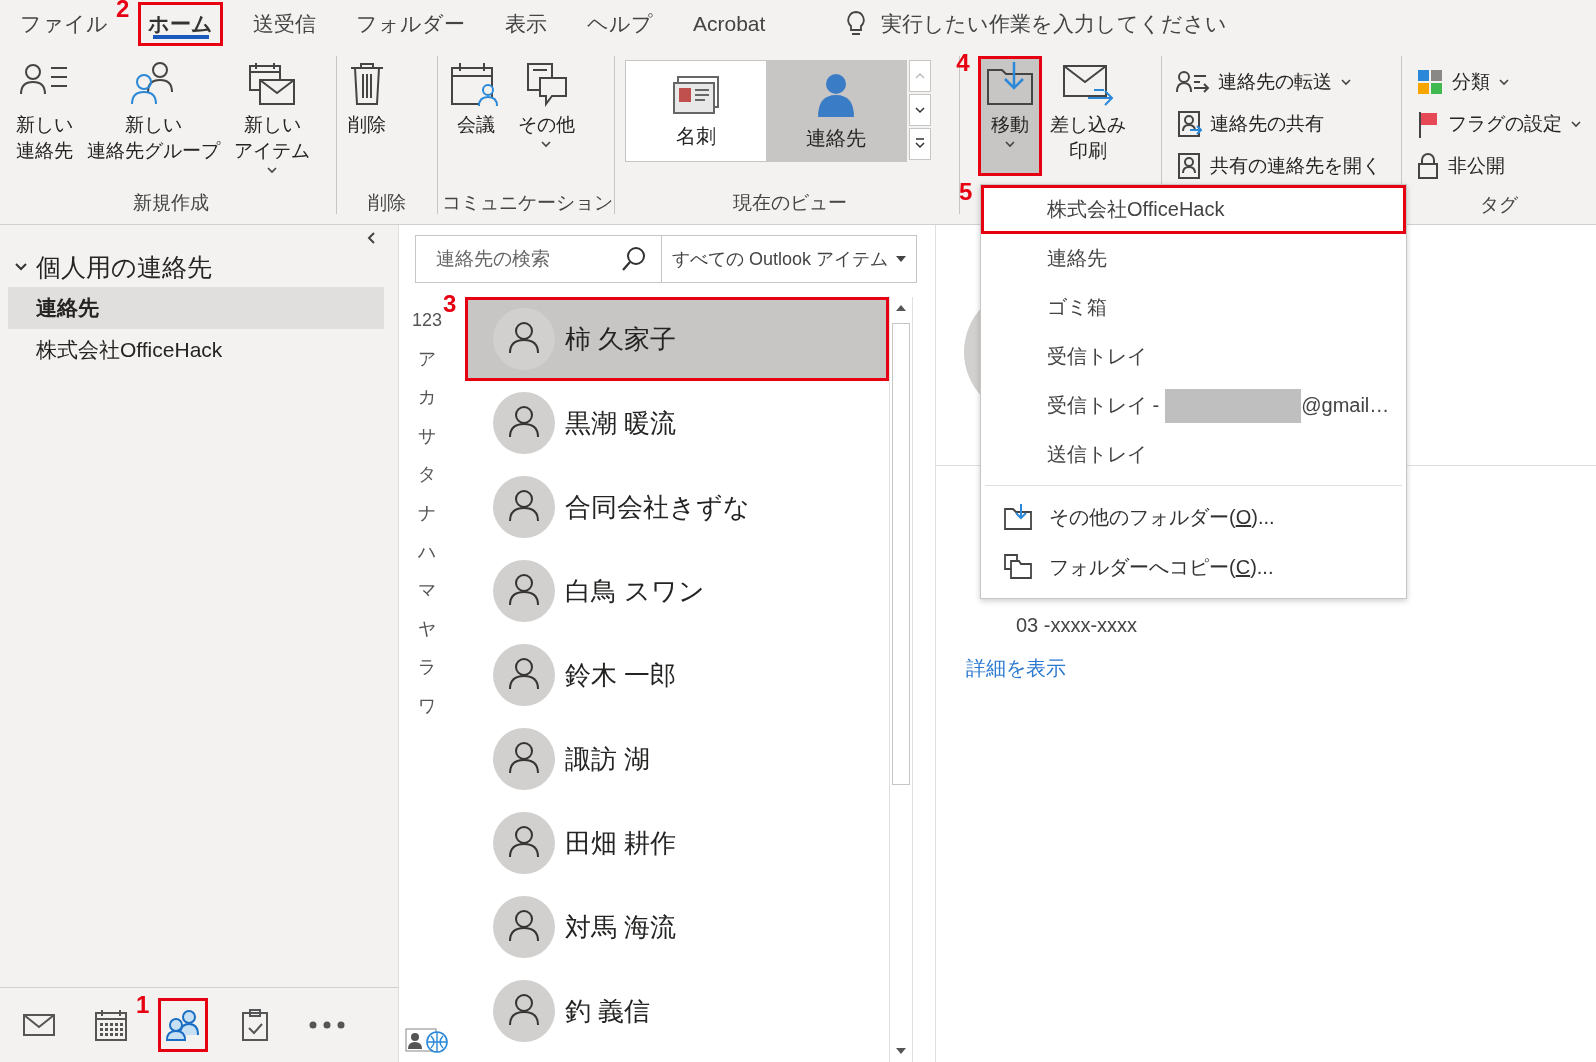 This screenshot has width=1596, height=1062. I want to click on contact-name: 諏訪 湖, so click(608, 759).